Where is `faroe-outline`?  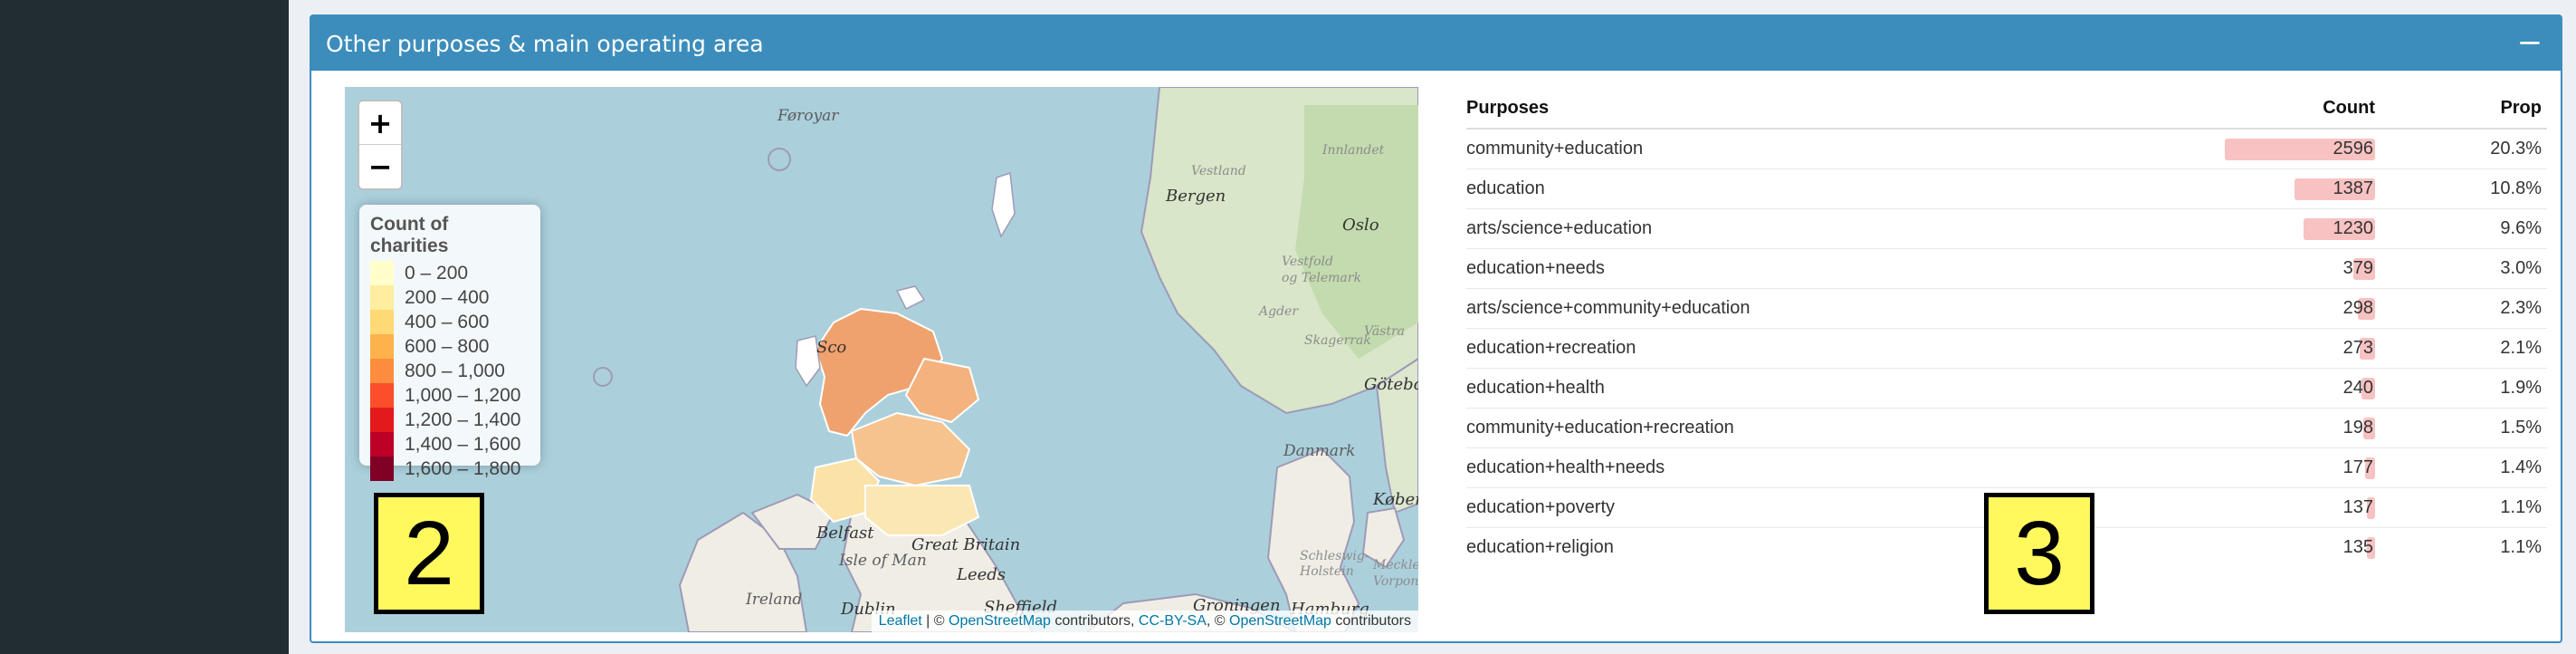 faroe-outline is located at coordinates (780, 159).